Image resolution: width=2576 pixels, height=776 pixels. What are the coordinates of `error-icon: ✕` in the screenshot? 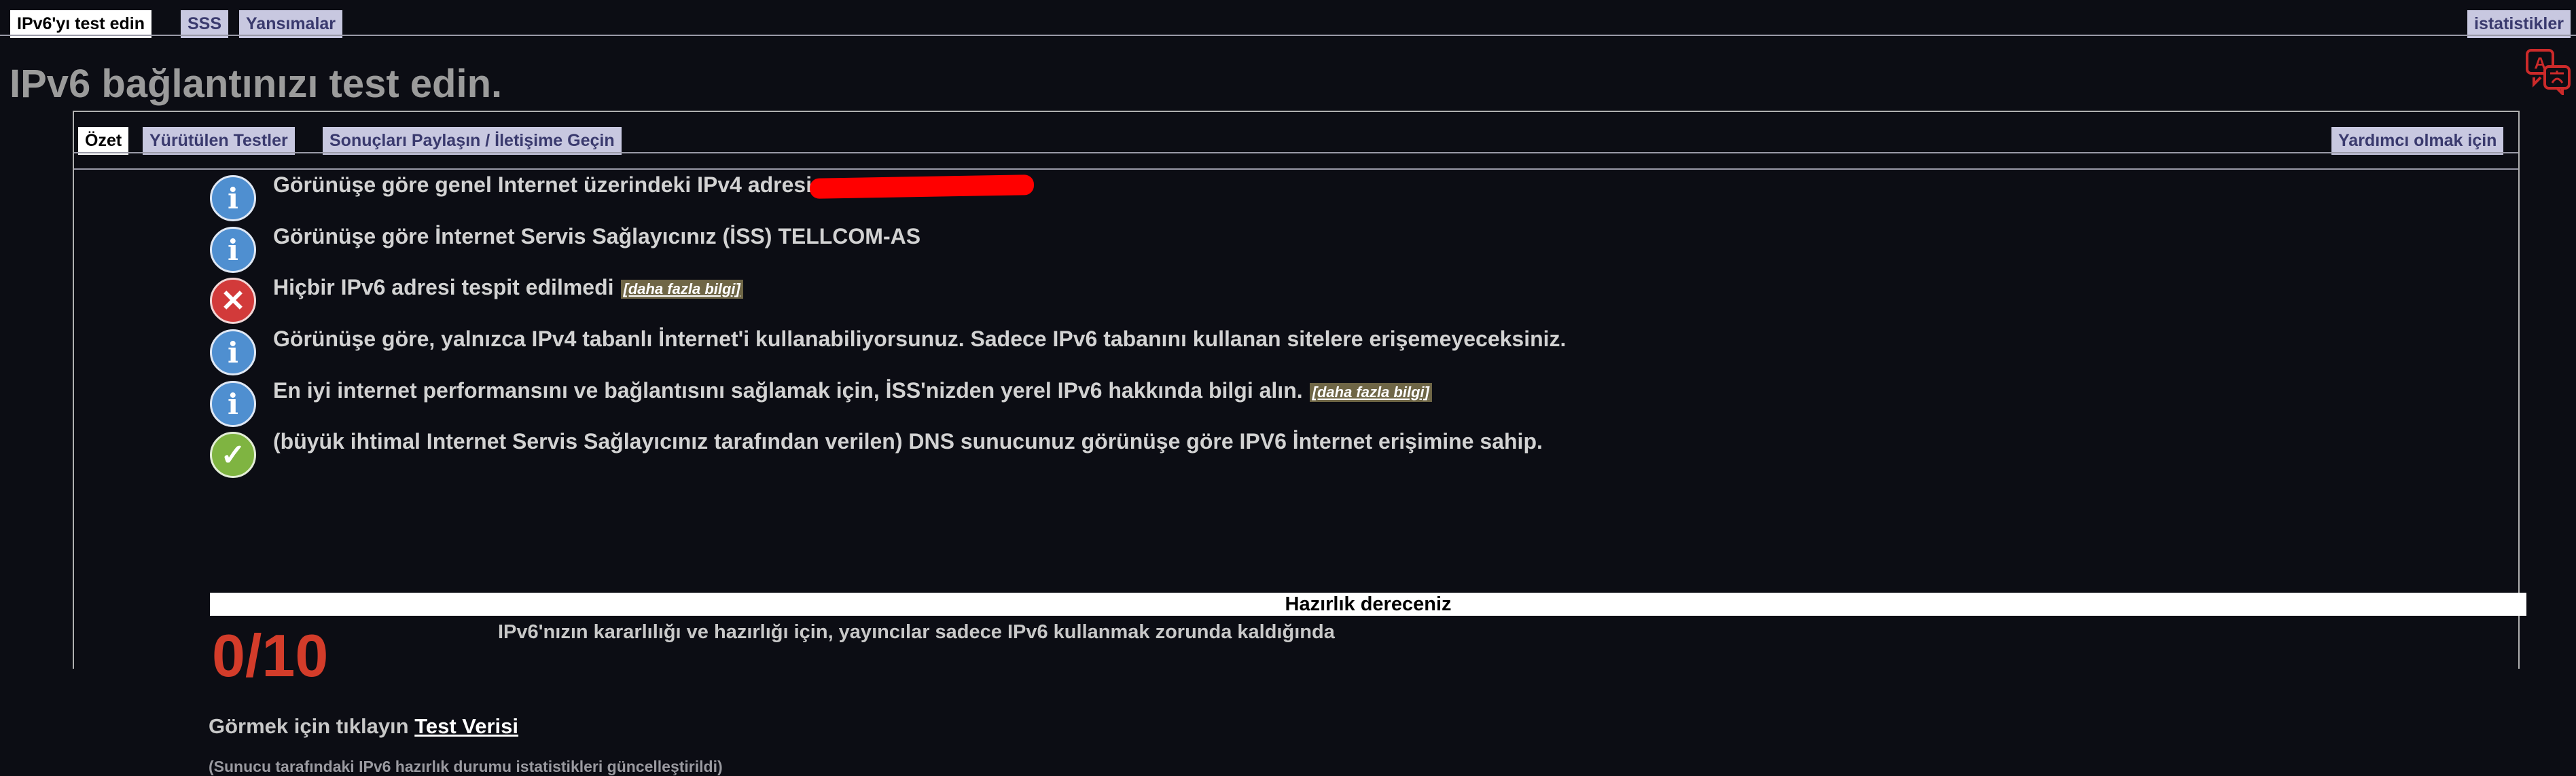 It's located at (233, 301).